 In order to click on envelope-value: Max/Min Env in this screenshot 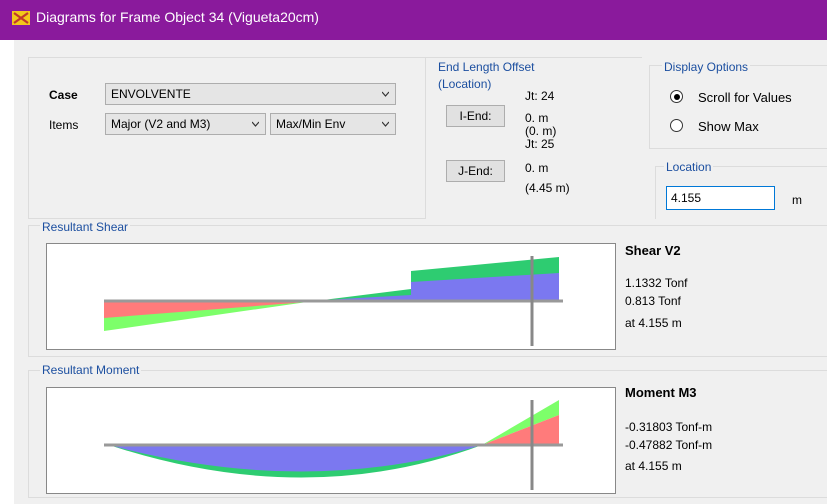, I will do `click(311, 124)`.